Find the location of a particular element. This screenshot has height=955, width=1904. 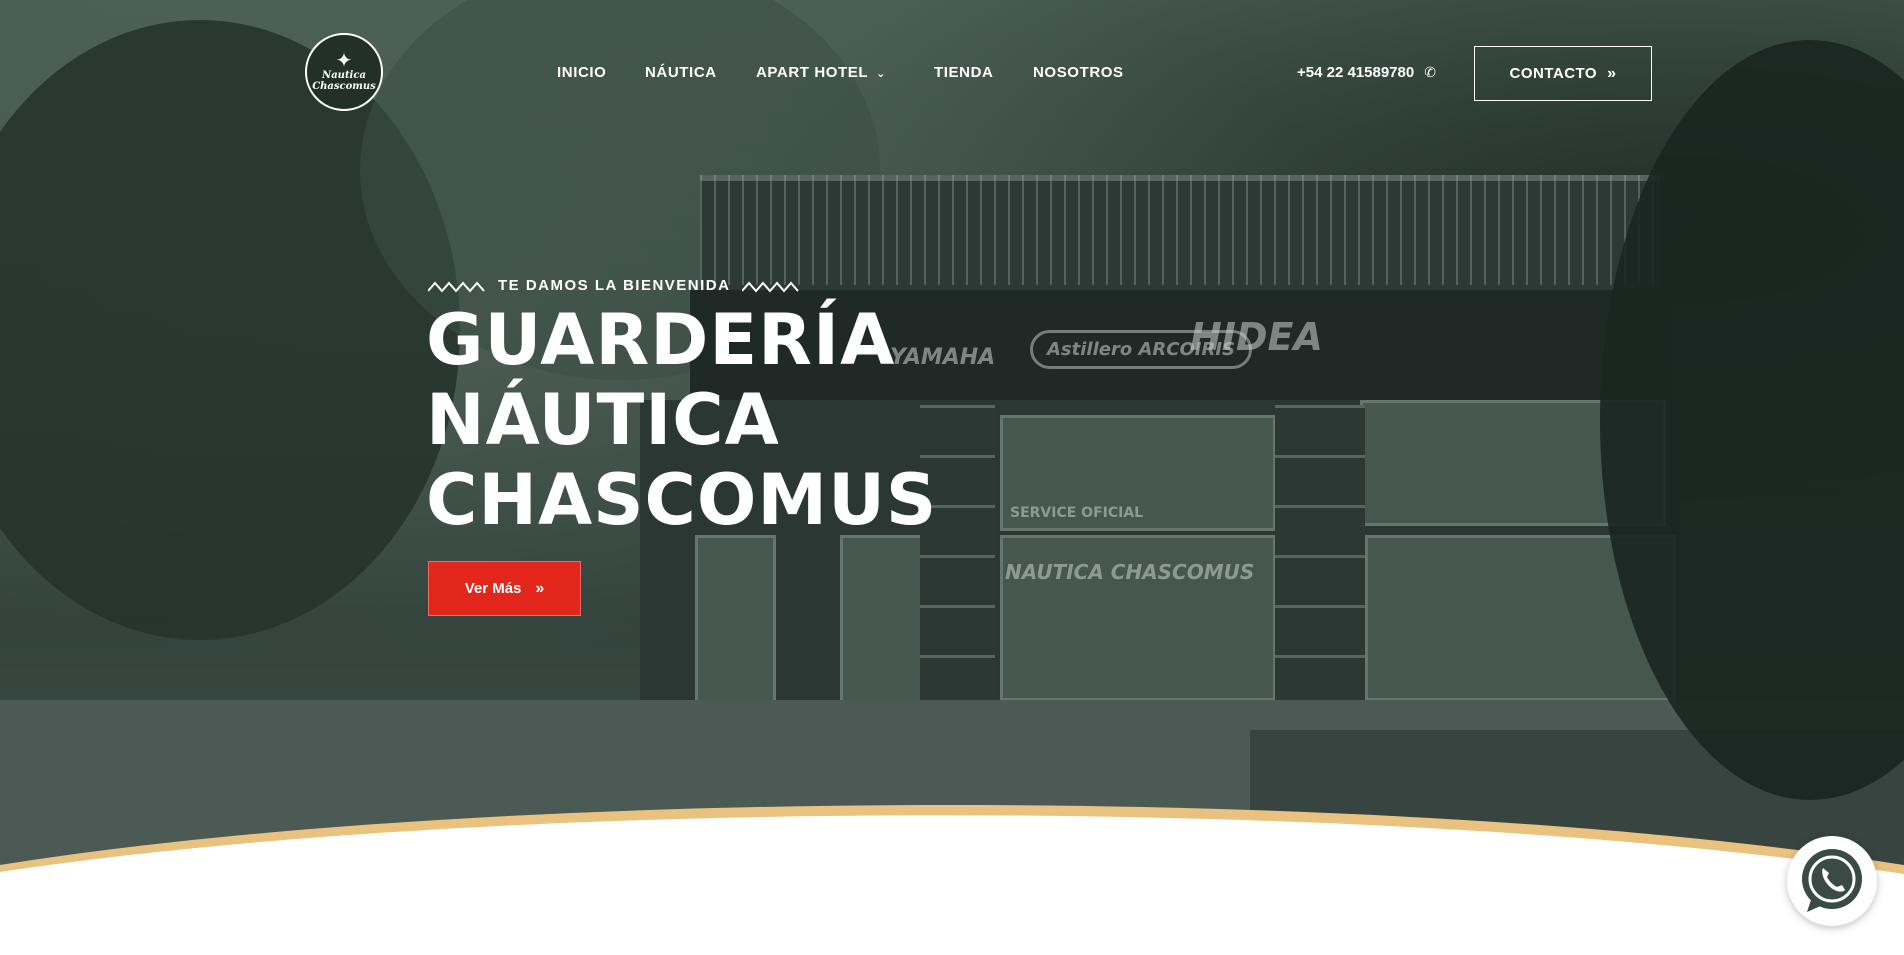

phone-link: +54 22 41589780 ✆ is located at coordinates (1366, 72).